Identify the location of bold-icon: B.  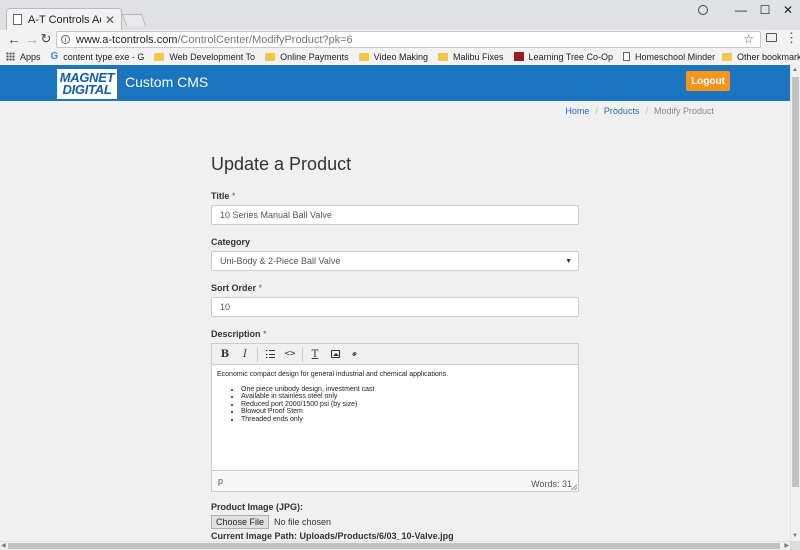
(225, 354).